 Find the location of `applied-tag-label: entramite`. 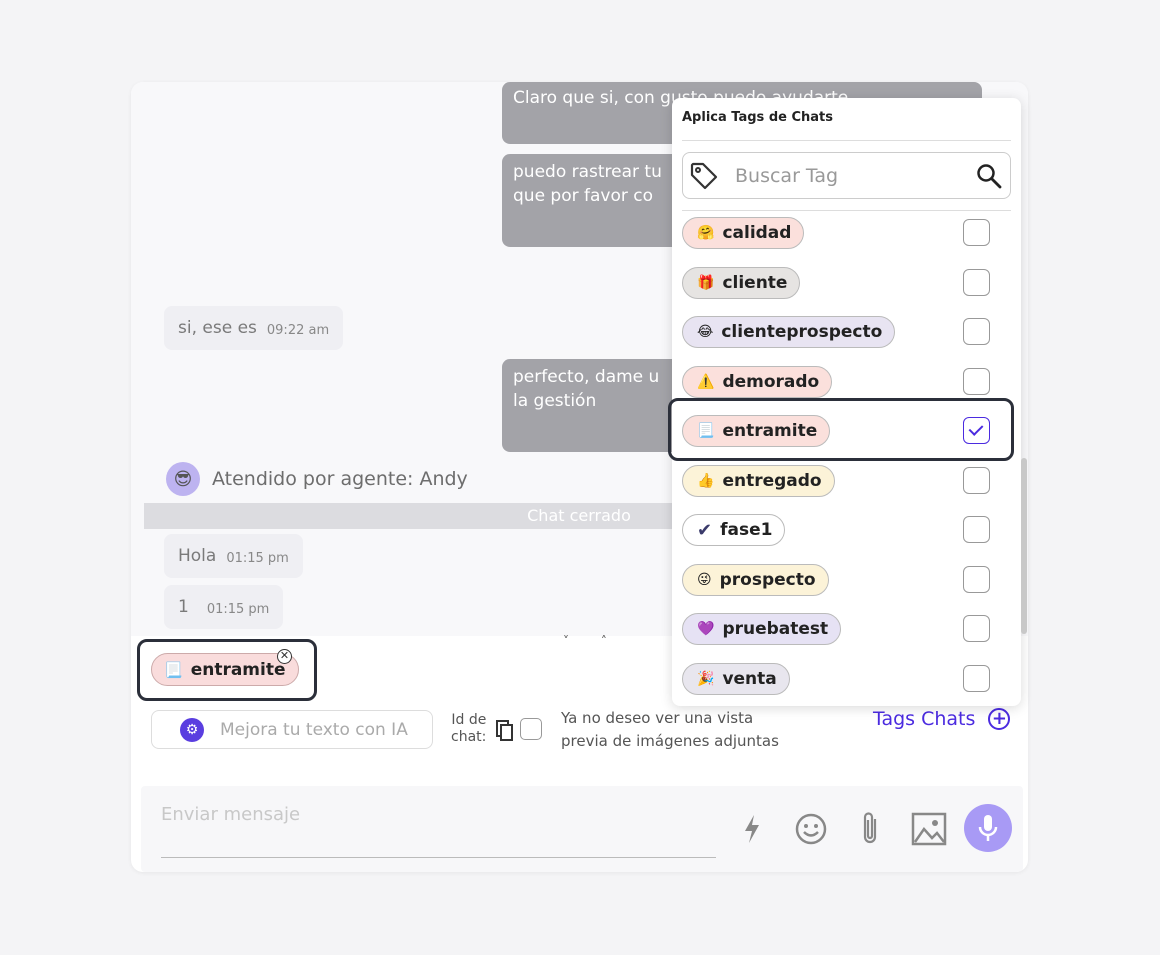

applied-tag-label: entramite is located at coordinates (238, 669).